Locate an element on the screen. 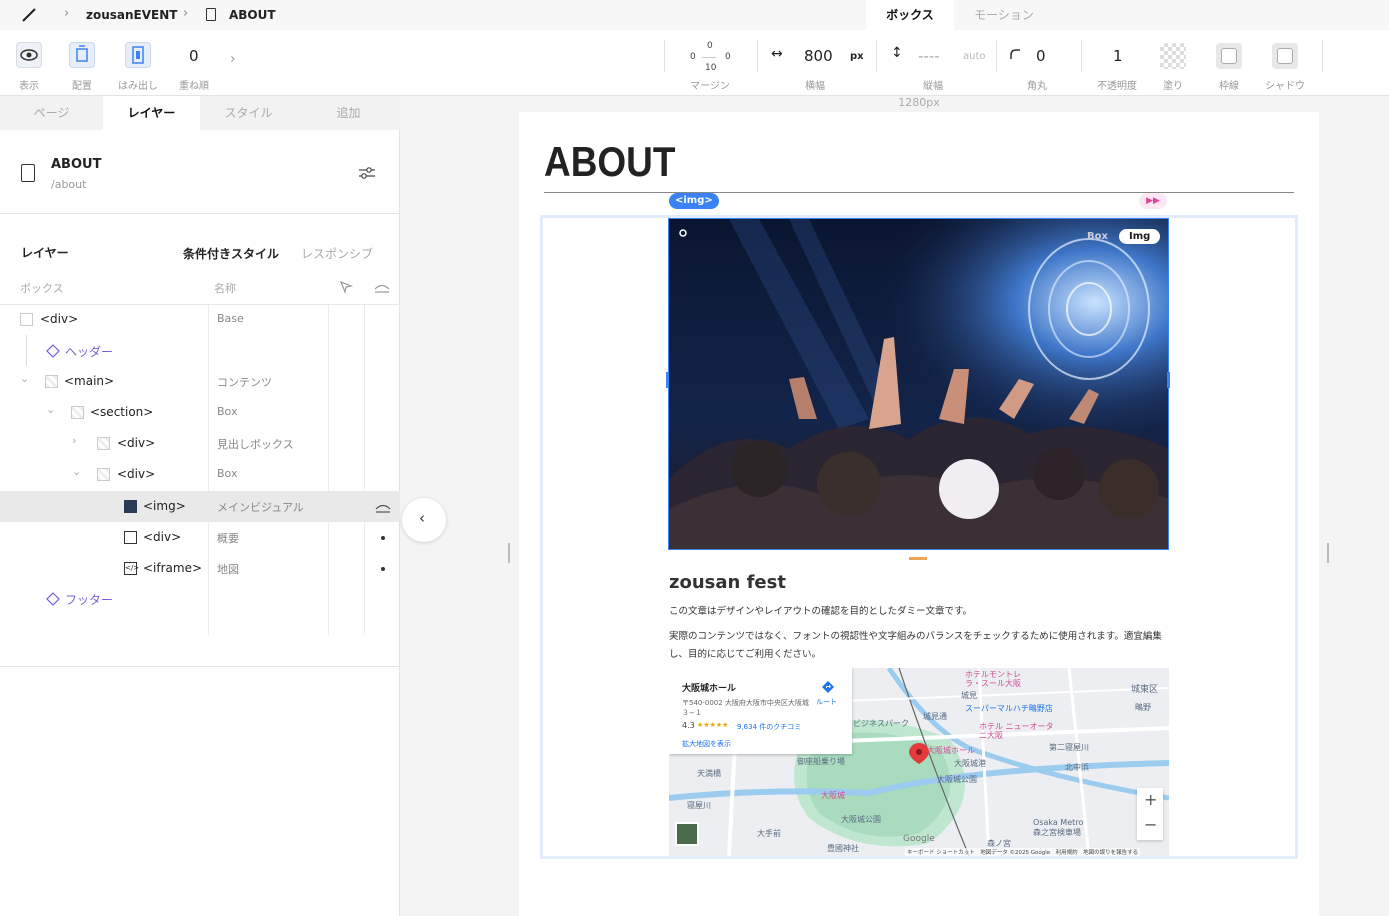  shadow-button is located at coordinates (1285, 56).